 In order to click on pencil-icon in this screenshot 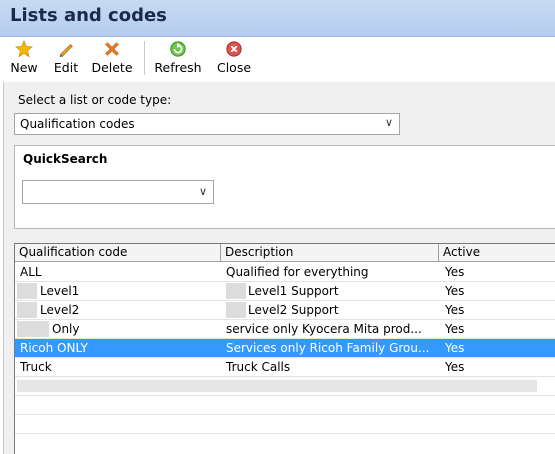, I will do `click(66, 49)`.